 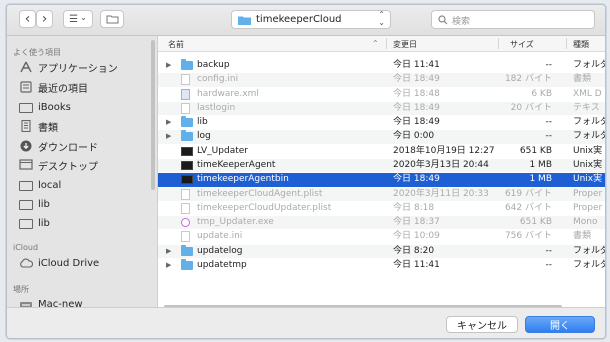 What do you see at coordinates (153, 115) in the screenshot?
I see `sidebar-scrollbar` at bounding box center [153, 115].